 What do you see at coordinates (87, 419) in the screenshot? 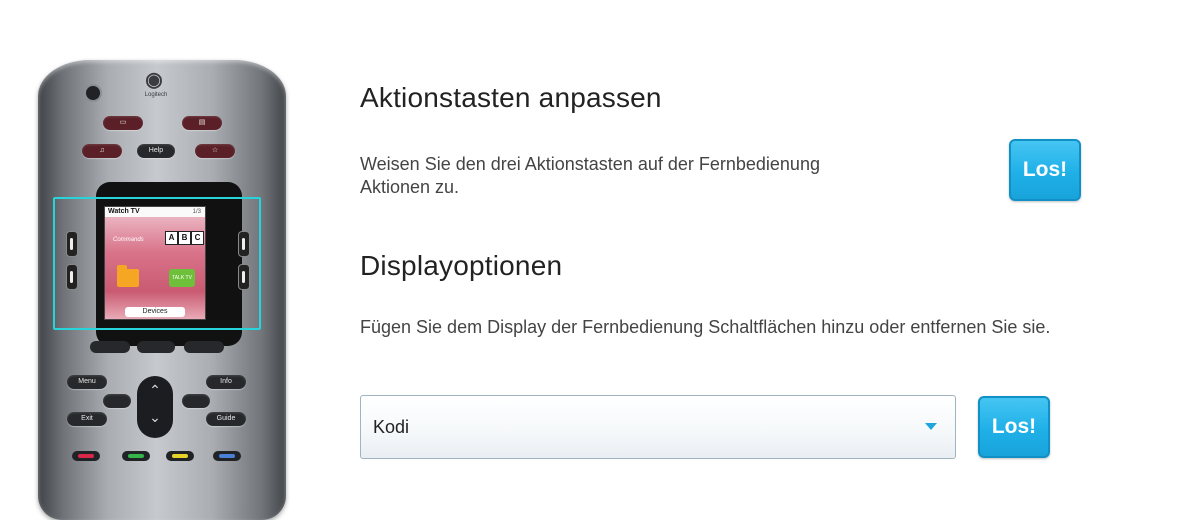
I see `remote-exit-button: Exit` at bounding box center [87, 419].